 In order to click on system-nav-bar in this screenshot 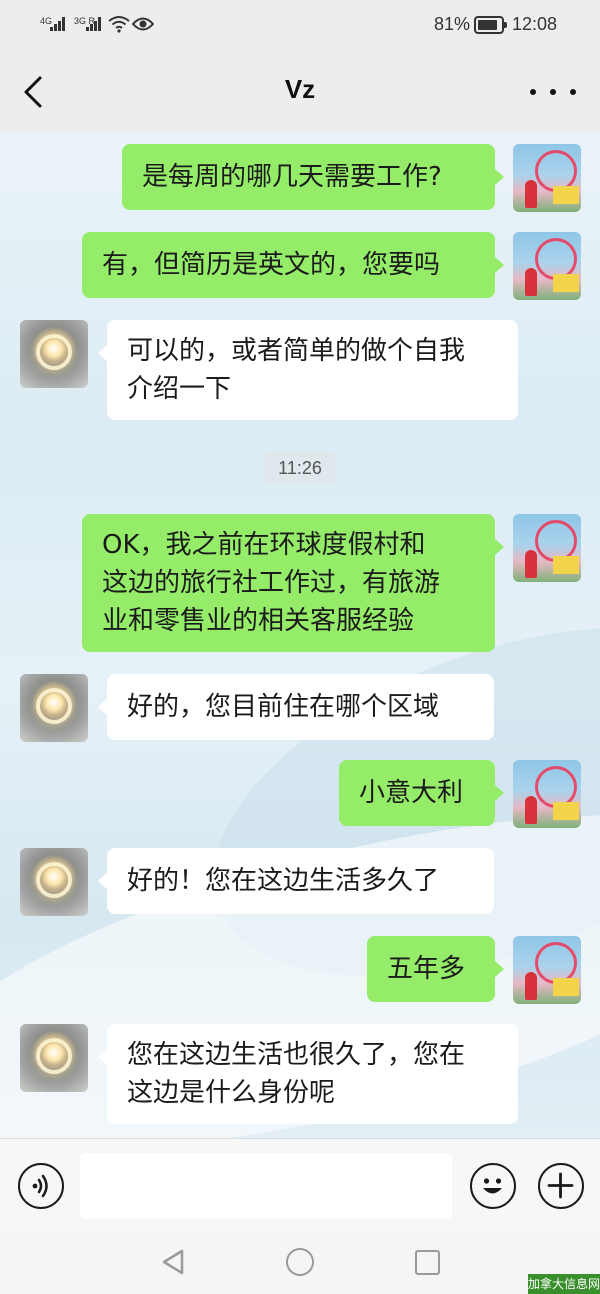, I will do `click(300, 1264)`.